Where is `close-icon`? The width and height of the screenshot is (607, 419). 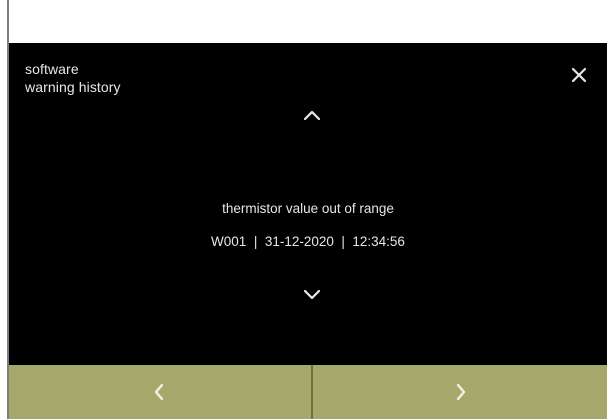 close-icon is located at coordinates (579, 75).